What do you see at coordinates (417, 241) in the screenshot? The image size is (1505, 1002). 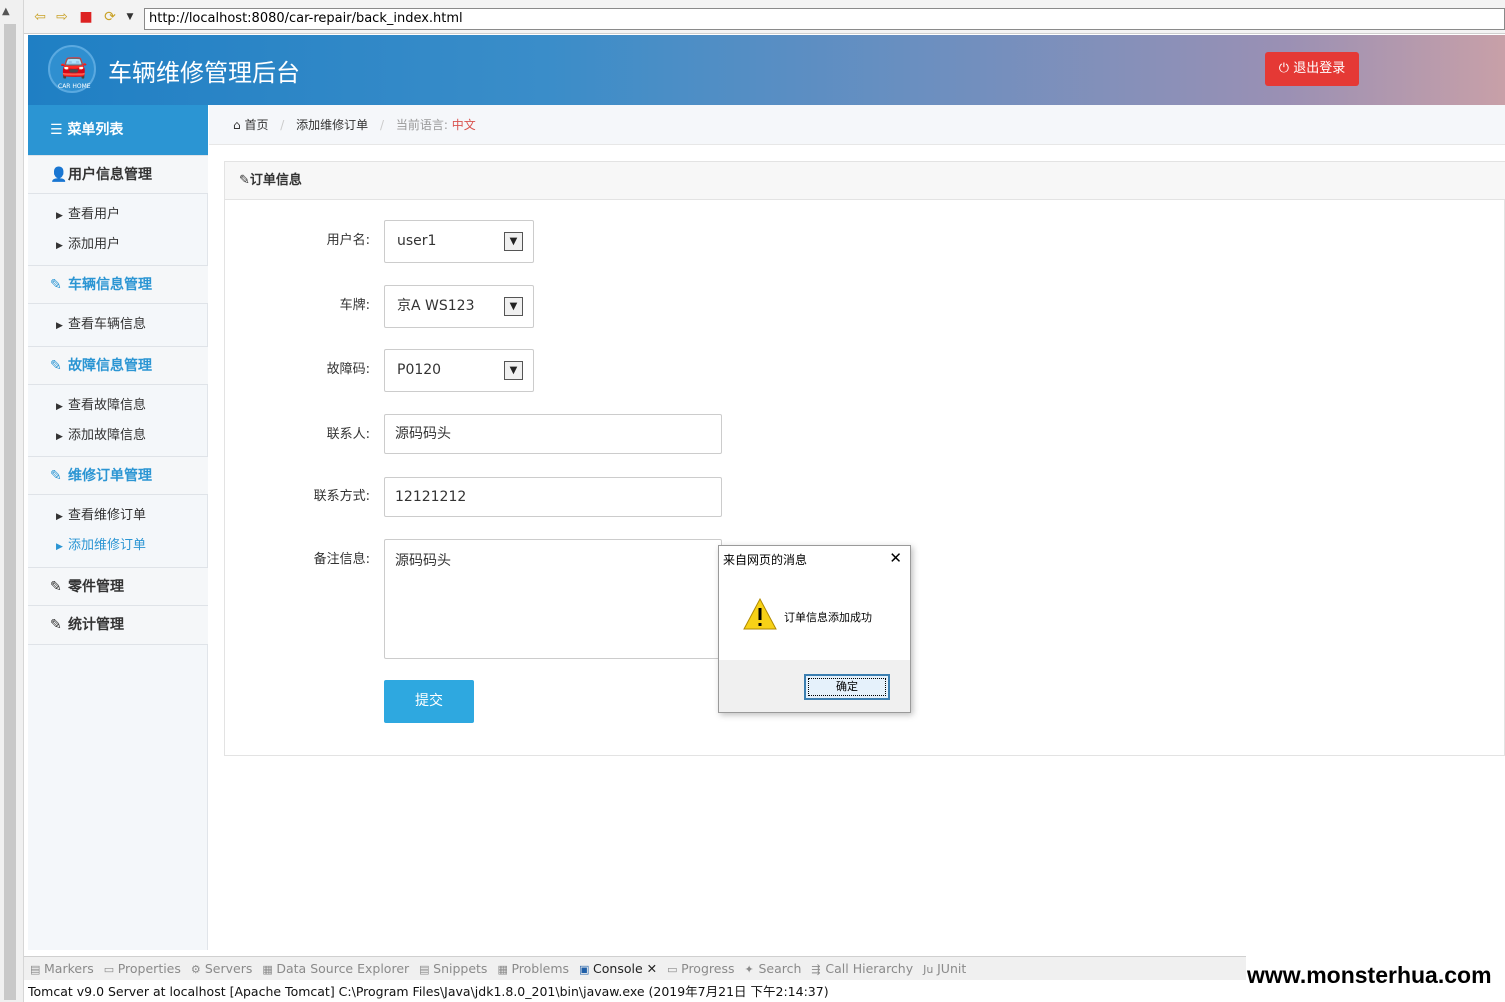 I see `username-value: user1` at bounding box center [417, 241].